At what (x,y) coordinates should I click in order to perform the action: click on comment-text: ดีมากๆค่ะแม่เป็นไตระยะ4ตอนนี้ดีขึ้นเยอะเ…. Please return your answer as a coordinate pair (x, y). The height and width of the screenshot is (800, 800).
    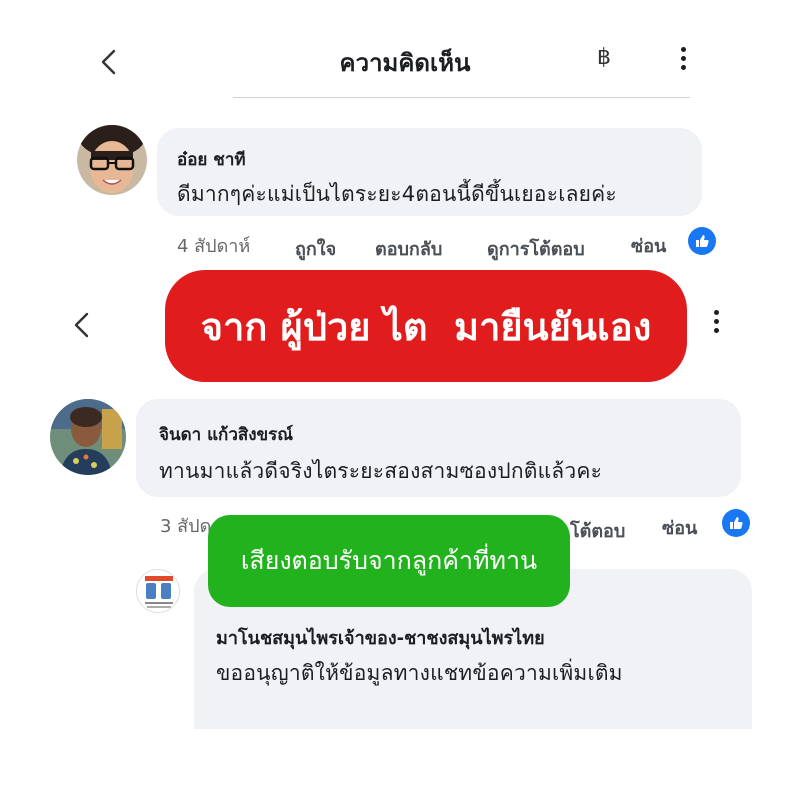
    Looking at the image, I should click on (397, 194).